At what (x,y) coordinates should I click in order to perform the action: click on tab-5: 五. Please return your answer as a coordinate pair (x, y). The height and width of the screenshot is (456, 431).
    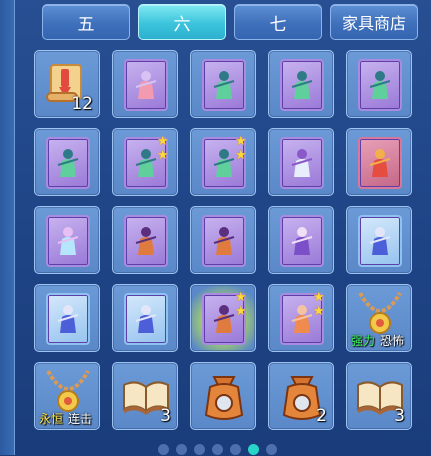
    Looking at the image, I should click on (86, 22).